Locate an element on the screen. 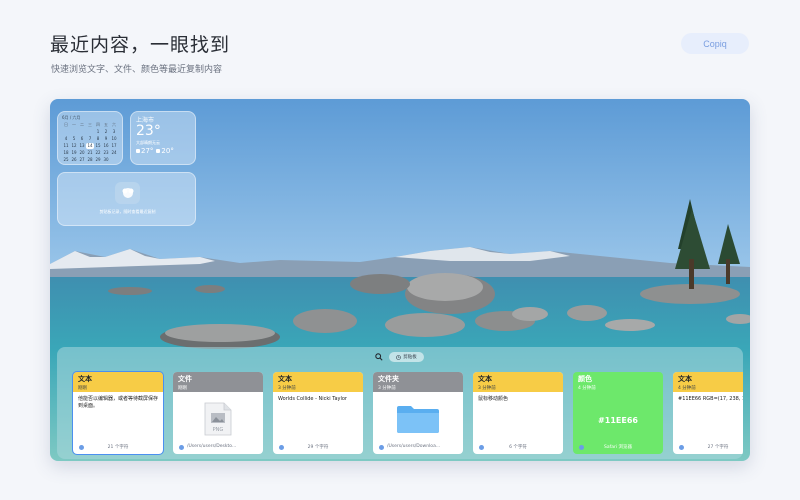 This screenshot has width=800, height=500. weather-widget: 上海市 23° 大部晴朗无云 27° 20° is located at coordinates (163, 138).